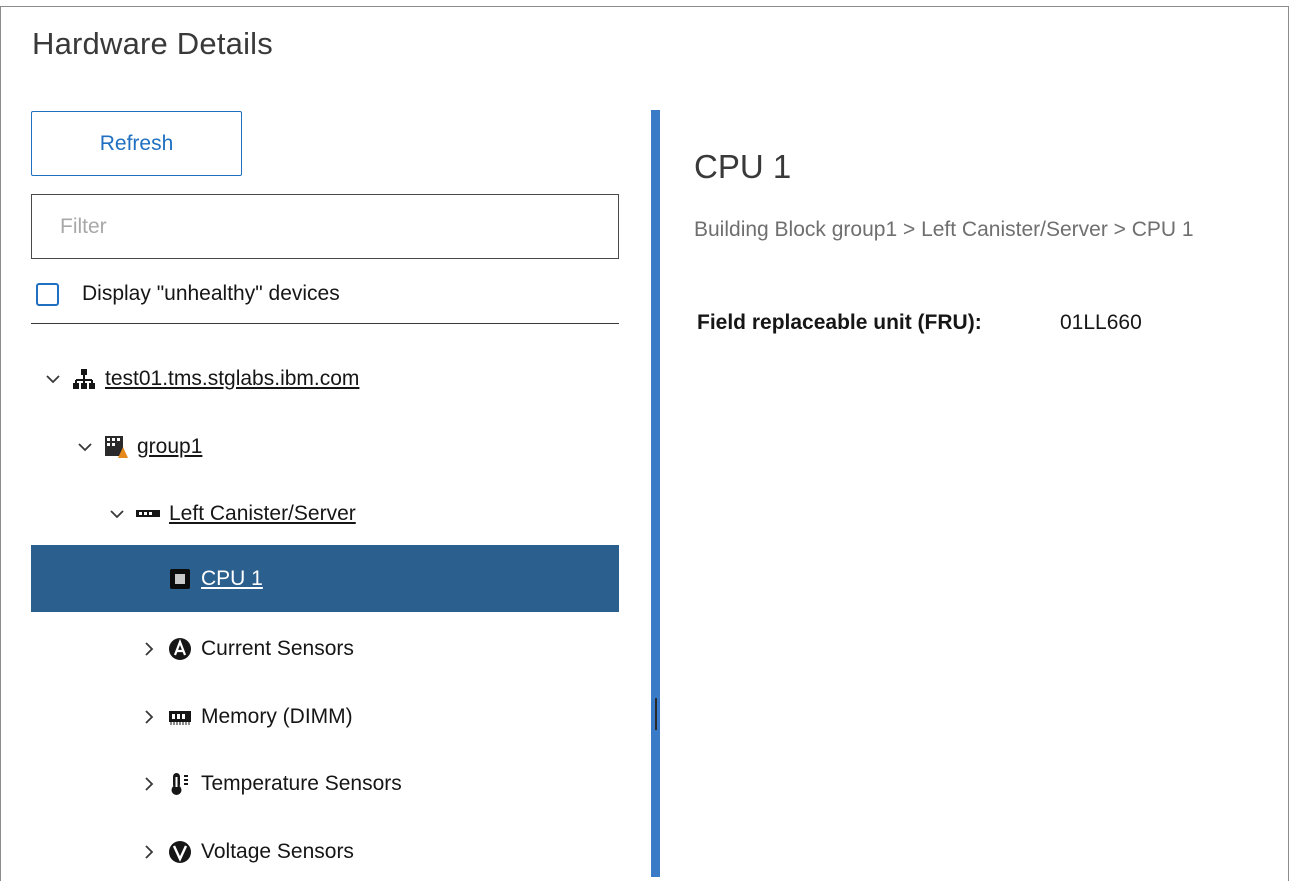  Describe the element at coordinates (232, 579) in the screenshot. I see `tree-item-label: CPU 1` at that location.